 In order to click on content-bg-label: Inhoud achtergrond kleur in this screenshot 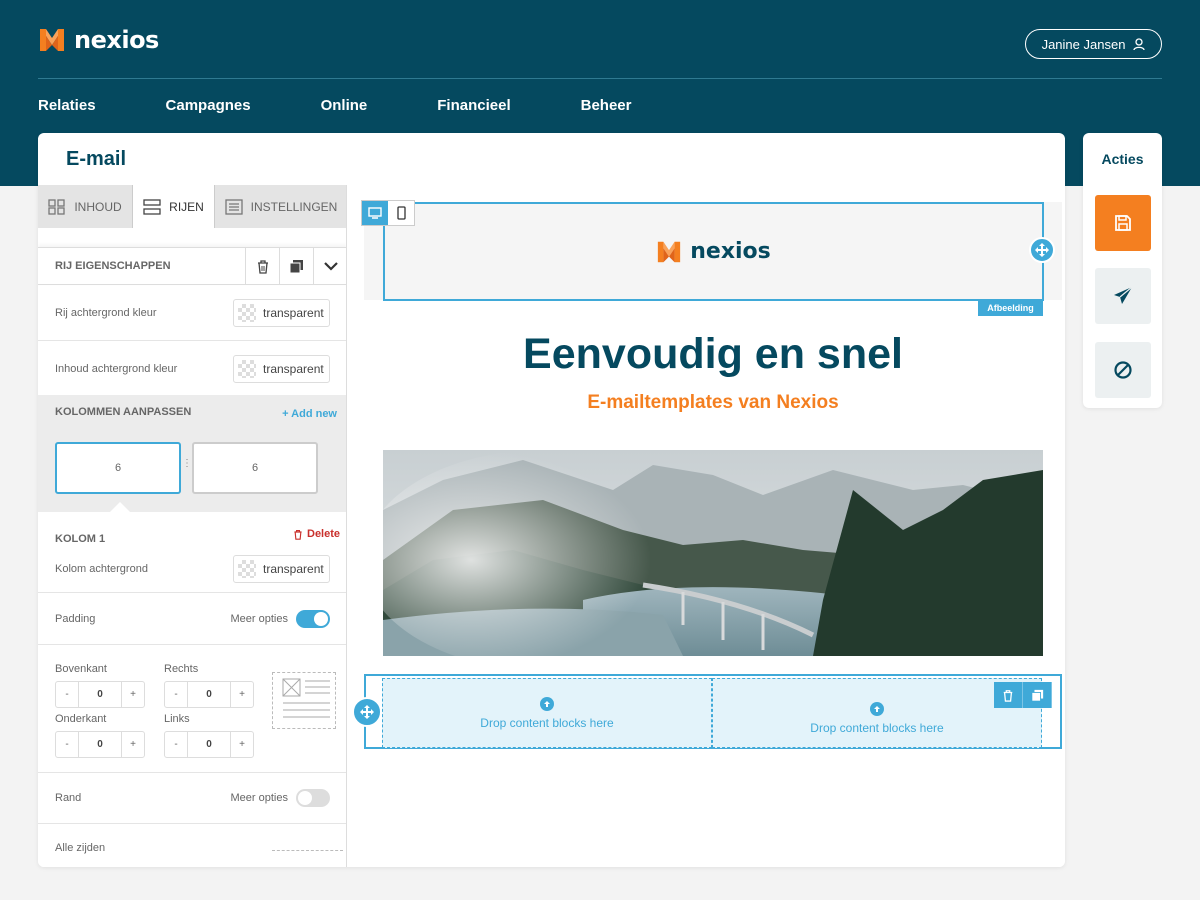, I will do `click(116, 368)`.